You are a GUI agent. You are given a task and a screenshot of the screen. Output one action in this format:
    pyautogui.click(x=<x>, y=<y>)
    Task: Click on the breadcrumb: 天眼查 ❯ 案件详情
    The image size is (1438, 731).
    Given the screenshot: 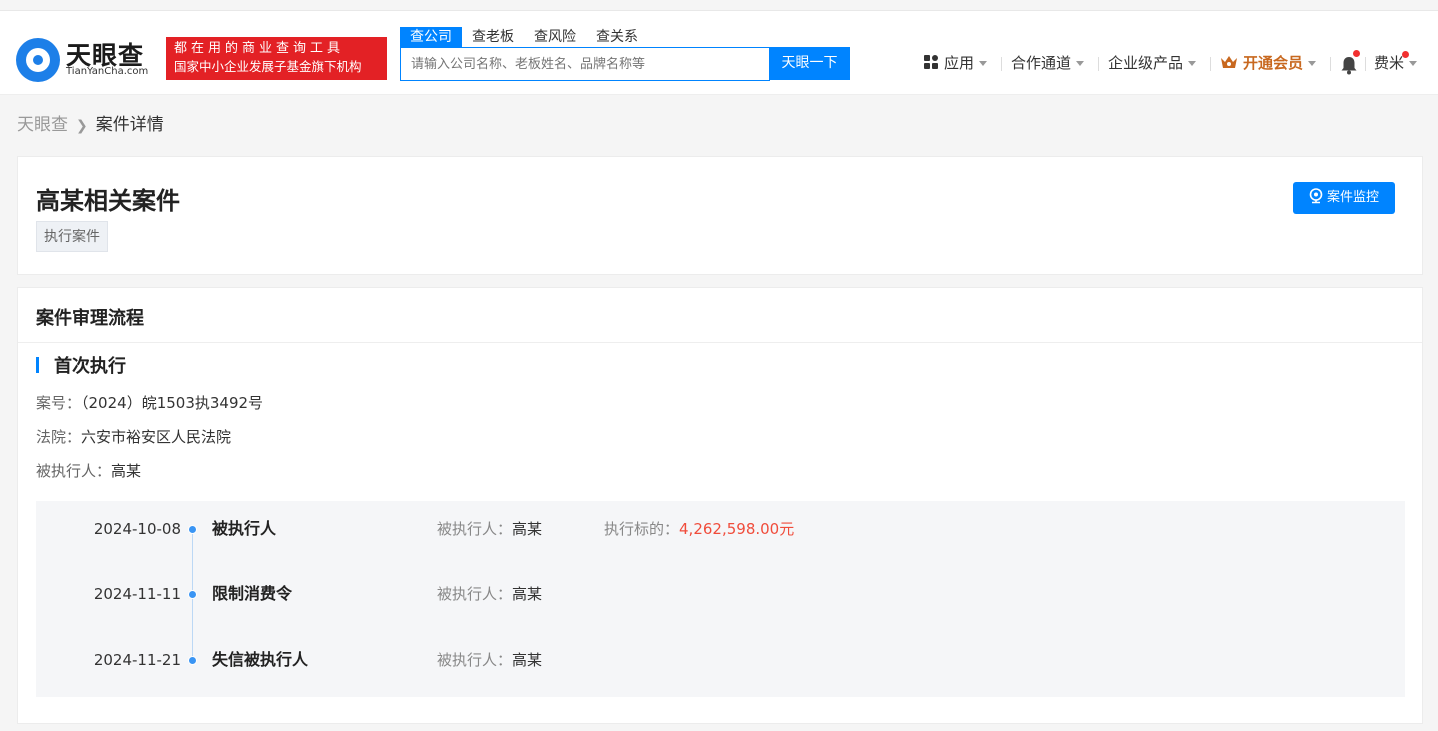 What is the action you would take?
    pyautogui.click(x=90, y=125)
    